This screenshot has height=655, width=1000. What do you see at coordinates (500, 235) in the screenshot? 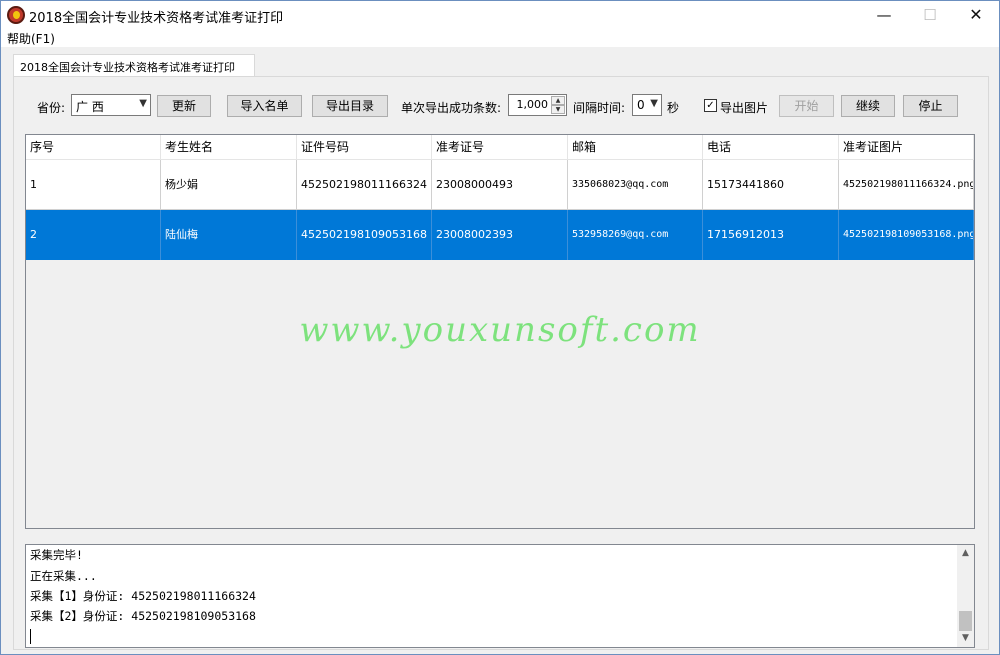
I see `table-cell-selected: 23008002393` at bounding box center [500, 235].